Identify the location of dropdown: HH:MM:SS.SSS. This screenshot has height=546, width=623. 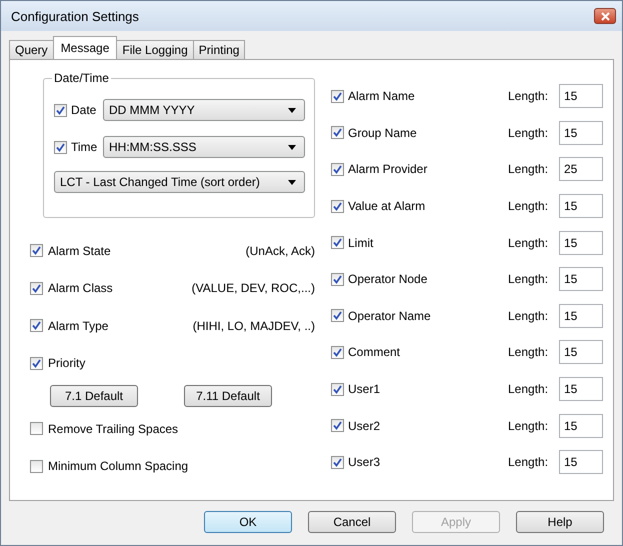
(204, 147).